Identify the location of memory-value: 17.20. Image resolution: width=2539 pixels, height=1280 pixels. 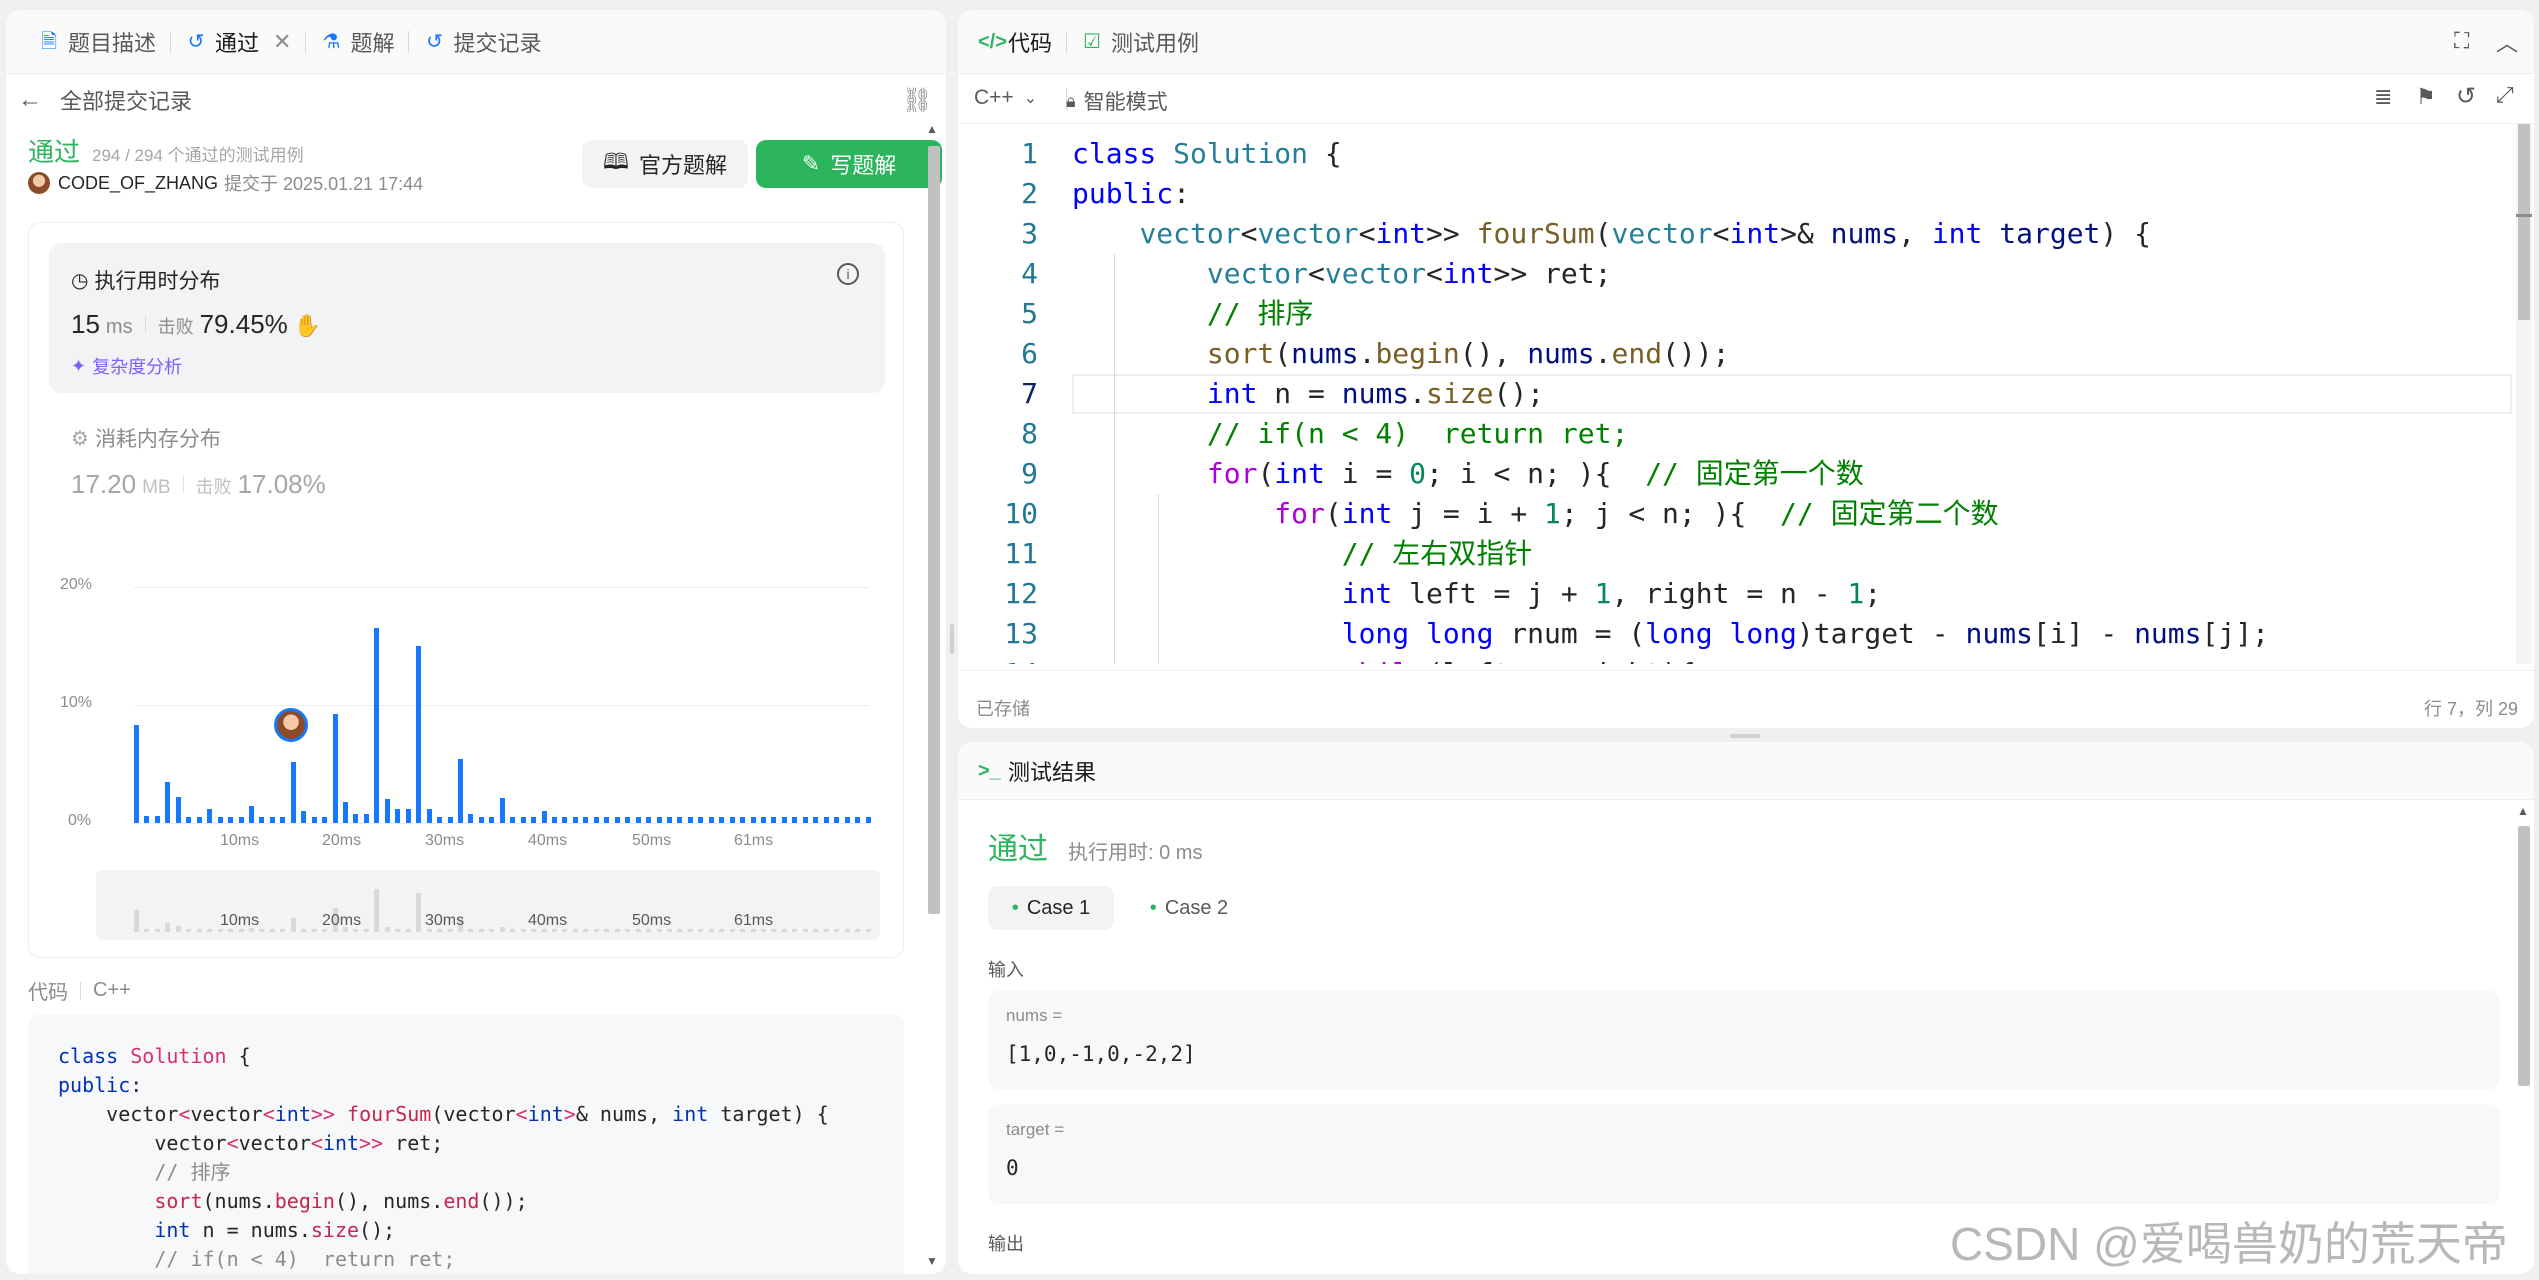
(104, 484).